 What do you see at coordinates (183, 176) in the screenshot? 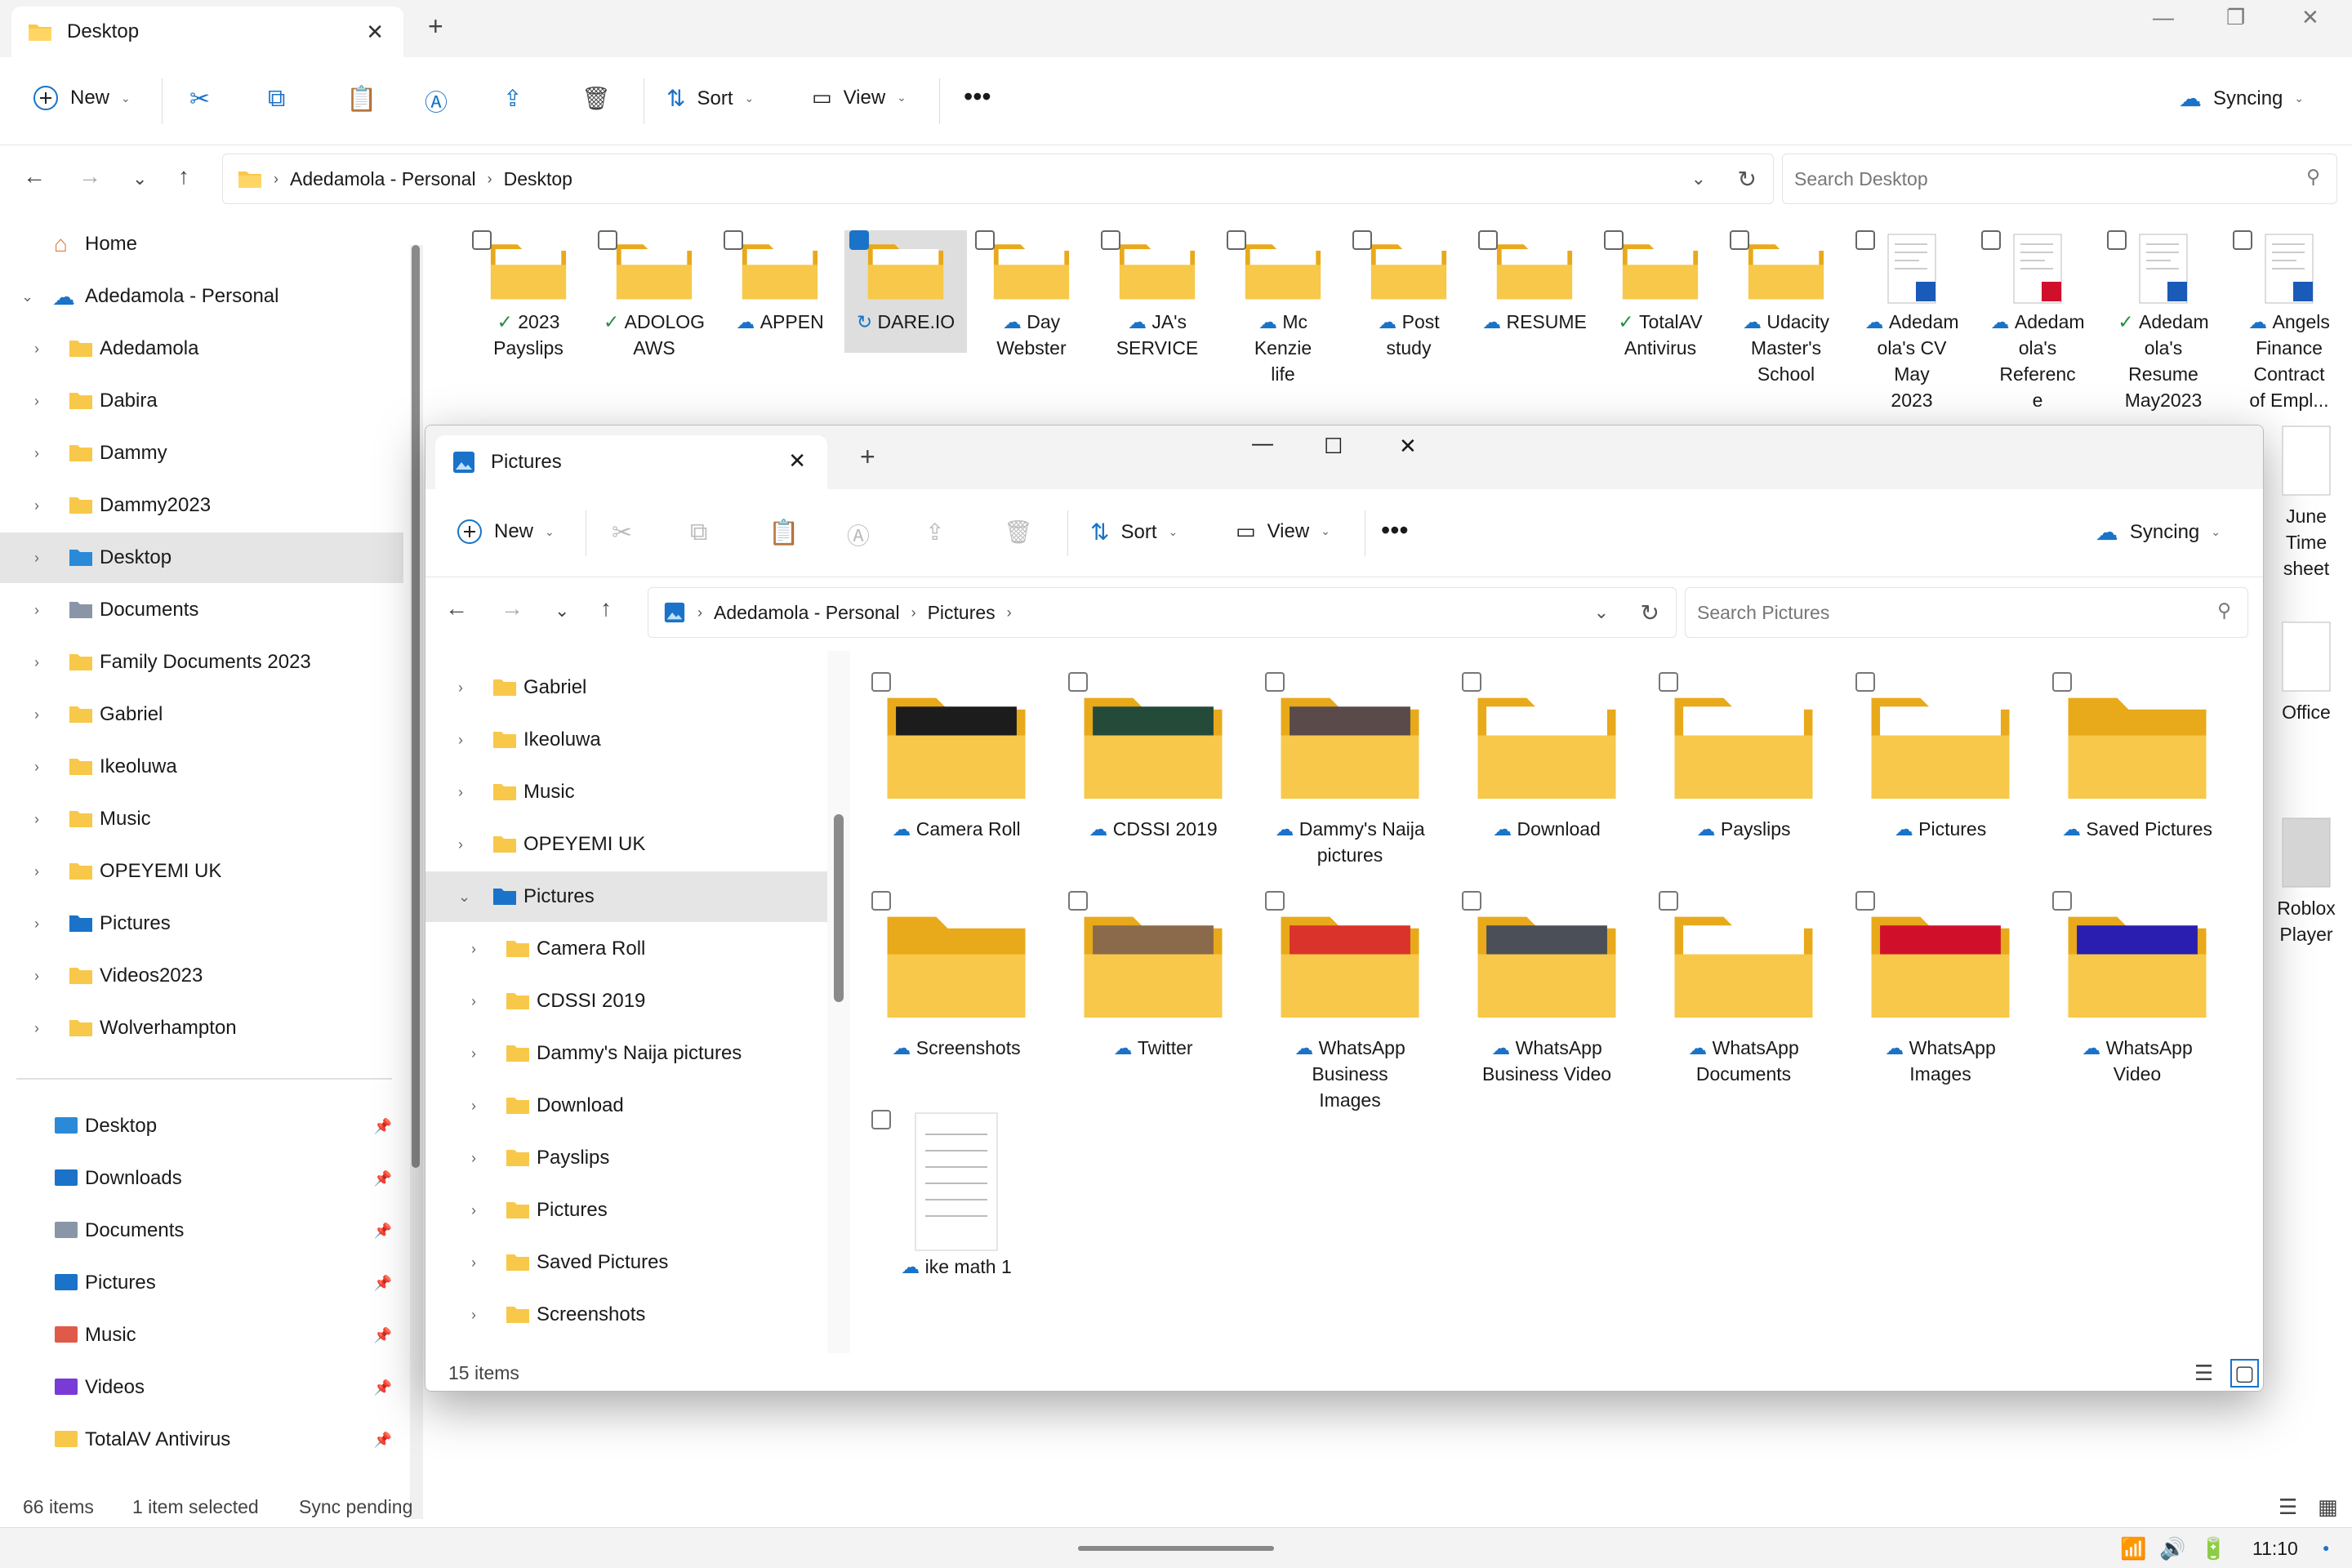
I see `up-icon: ↑` at bounding box center [183, 176].